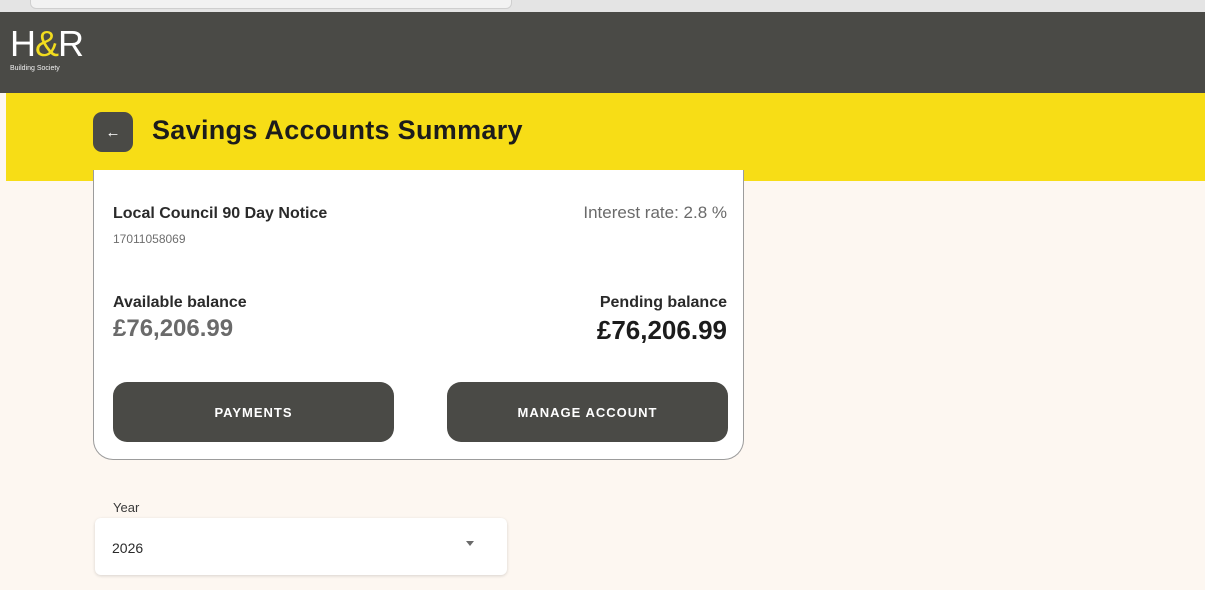  What do you see at coordinates (220, 213) in the screenshot?
I see `account-name: Local Council 90 Day Notice` at bounding box center [220, 213].